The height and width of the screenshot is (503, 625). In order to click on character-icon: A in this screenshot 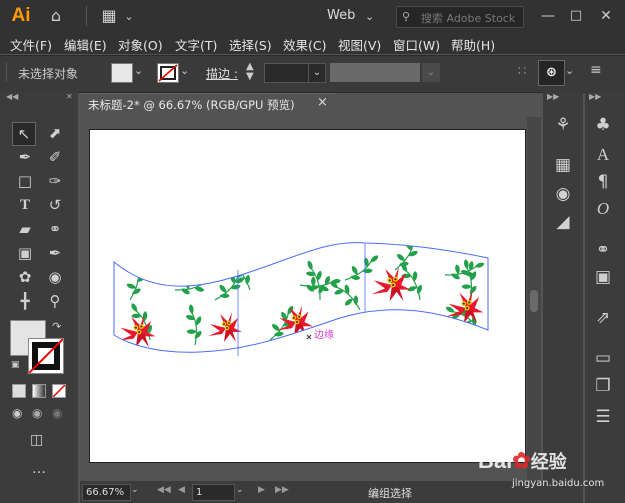, I will do `click(603, 155)`.